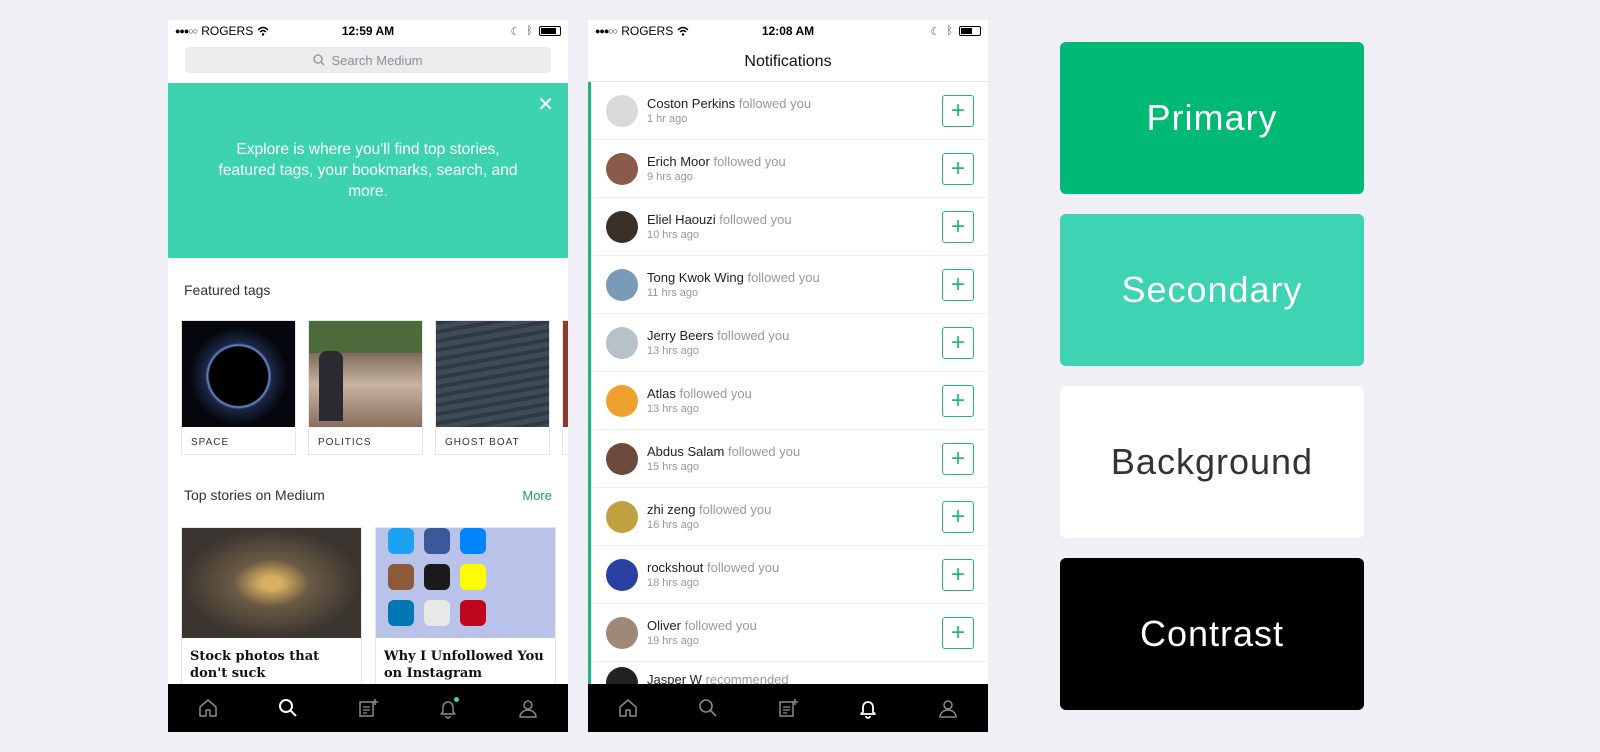  What do you see at coordinates (473, 613) in the screenshot?
I see `pinterest-icon` at bounding box center [473, 613].